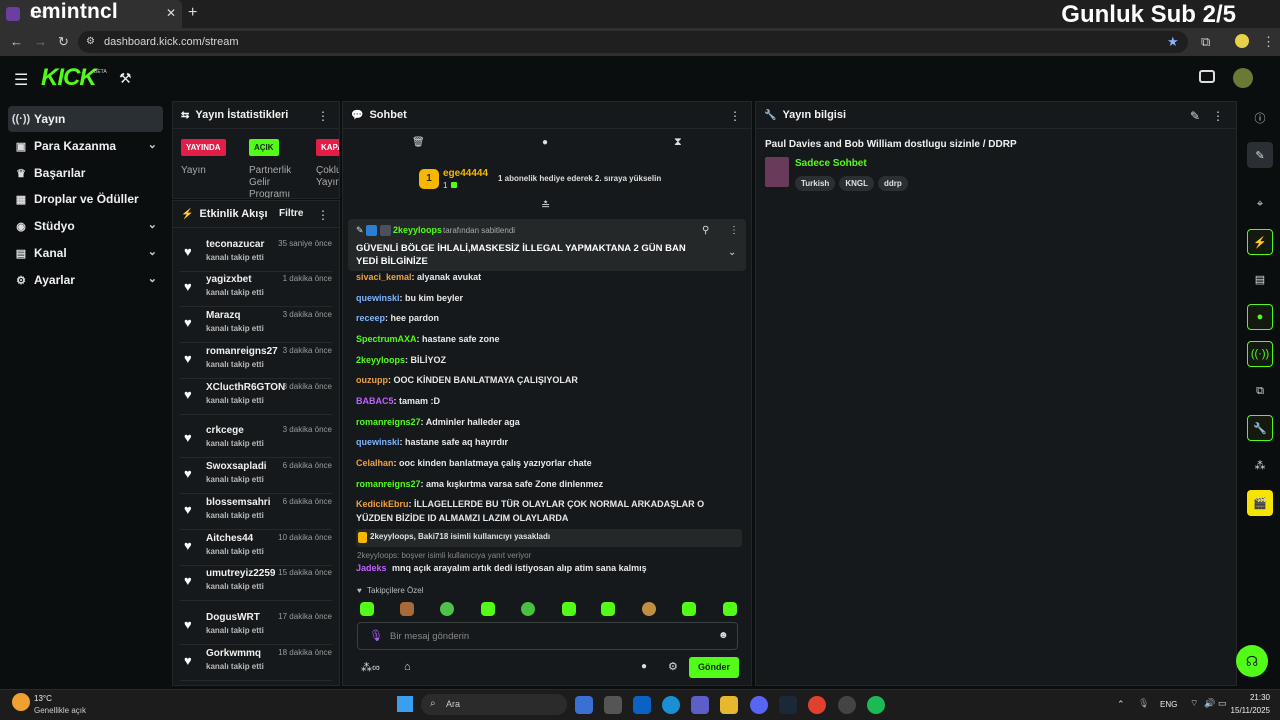  Describe the element at coordinates (777, 172) in the screenshot. I see `category-thumbnail` at that location.